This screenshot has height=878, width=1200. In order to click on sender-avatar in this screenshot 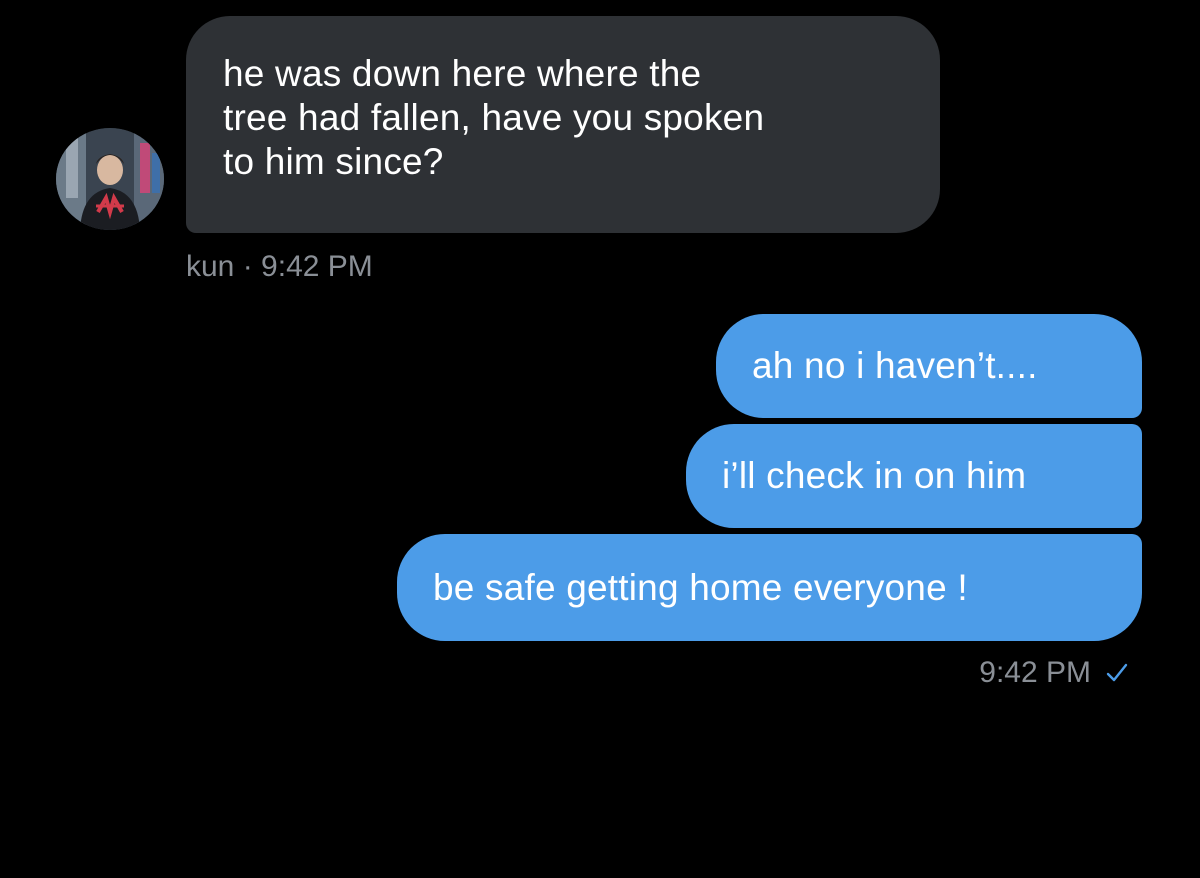, I will do `click(110, 179)`.